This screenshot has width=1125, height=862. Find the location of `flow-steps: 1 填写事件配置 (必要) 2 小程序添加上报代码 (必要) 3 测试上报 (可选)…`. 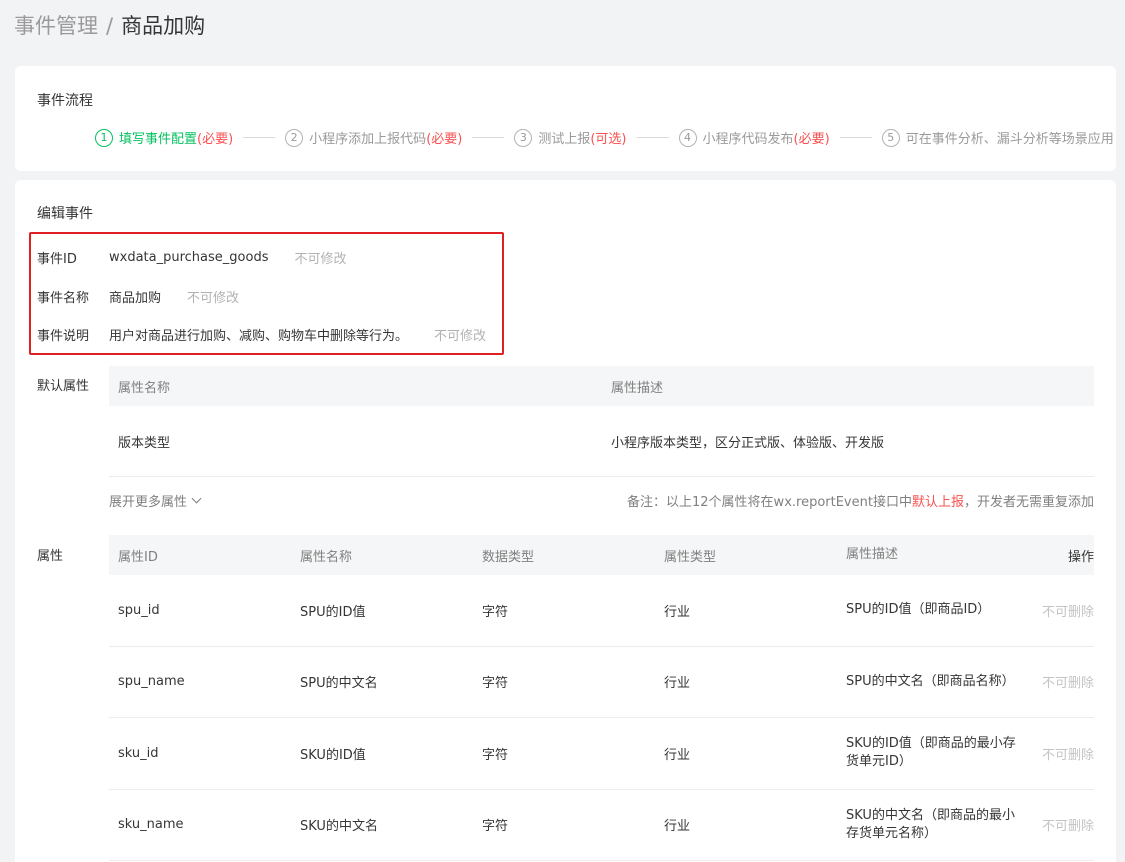

flow-steps: 1 填写事件配置 (必要) 2 小程序添加上报代码 (必要) 3 测试上报 (可选)… is located at coordinates (604, 137).